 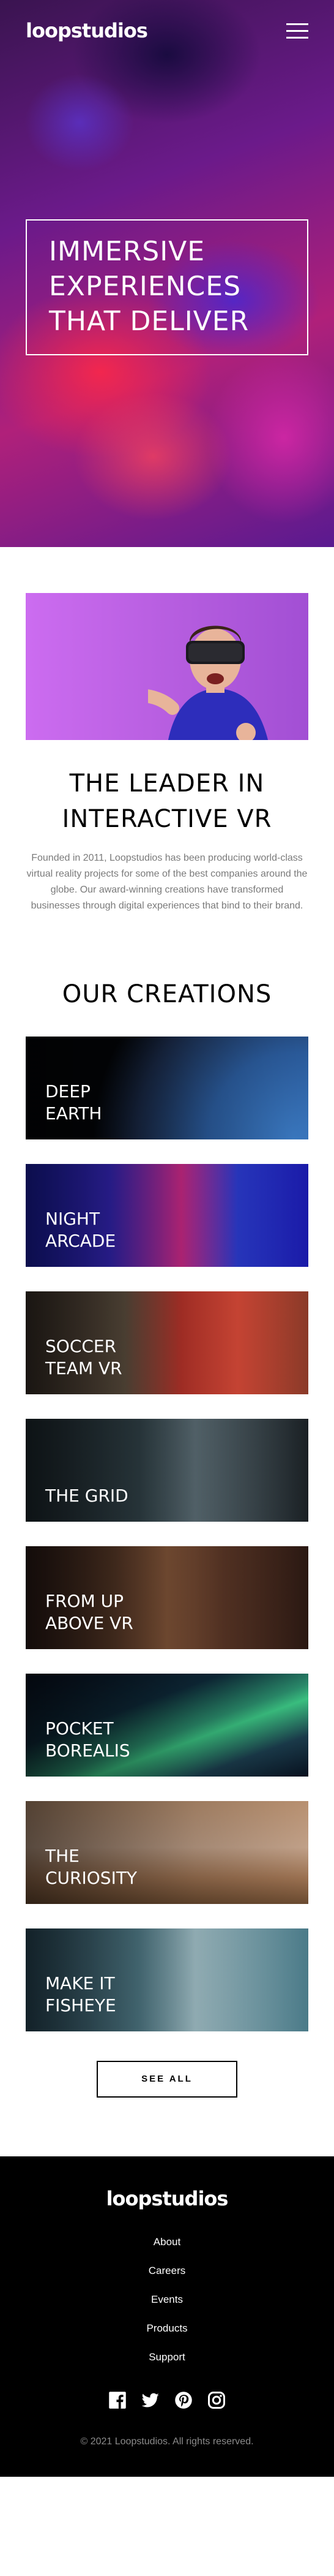 I want to click on creation-card-label: THE CURIOSITY, so click(x=92, y=1867).